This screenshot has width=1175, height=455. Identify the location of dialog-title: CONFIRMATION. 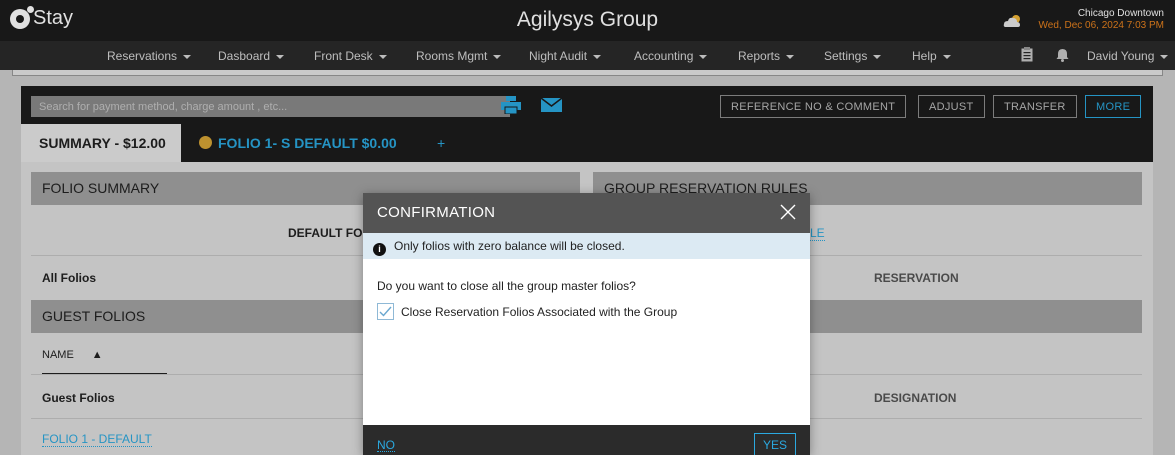
(436, 212).